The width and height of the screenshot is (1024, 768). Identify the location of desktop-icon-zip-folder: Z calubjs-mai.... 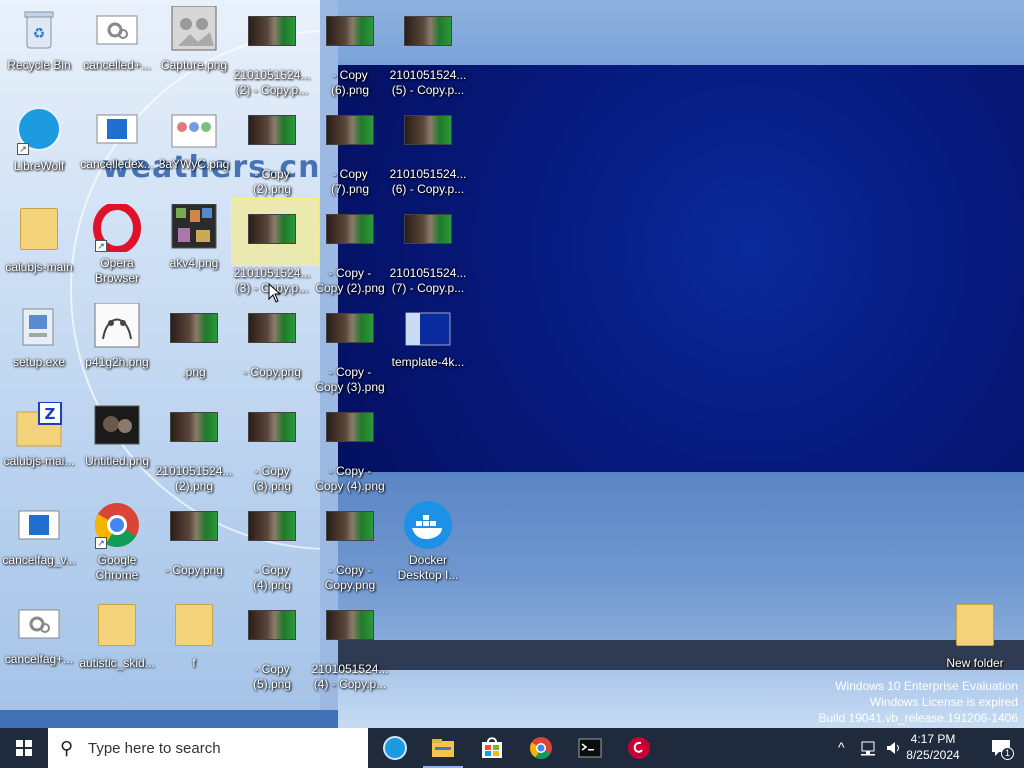
(39, 435).